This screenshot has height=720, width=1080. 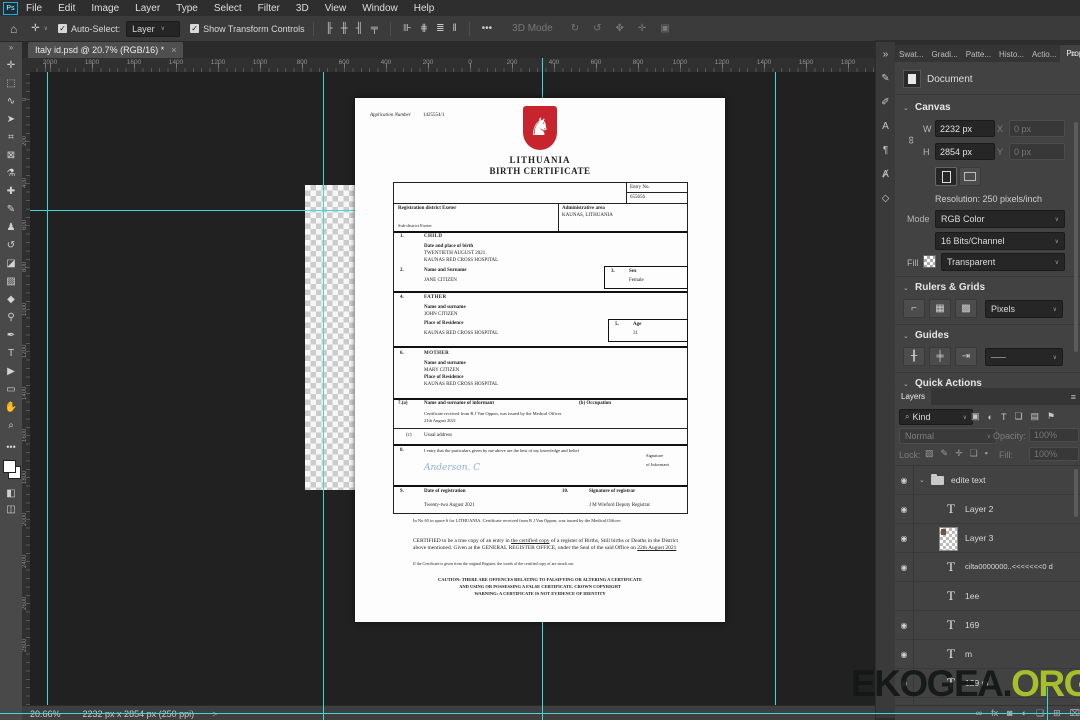 I want to click on new-guide-icon: ╂, so click(x=914, y=356).